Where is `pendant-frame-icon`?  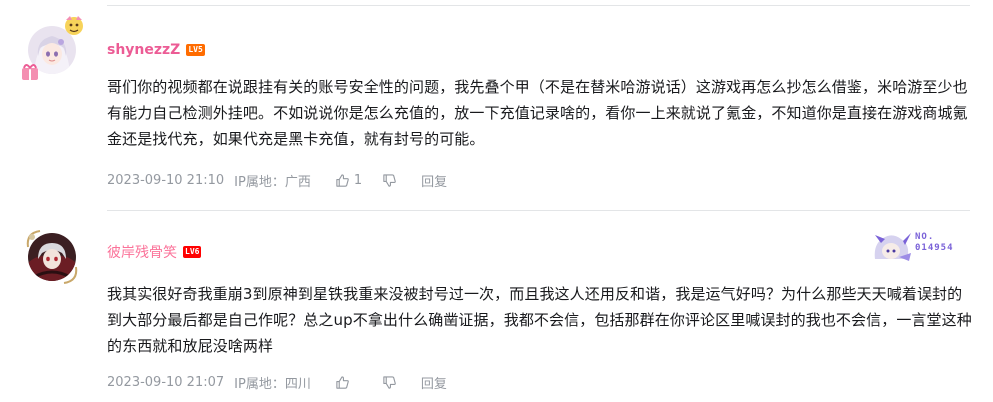 pendant-frame-icon is located at coordinates (52, 257).